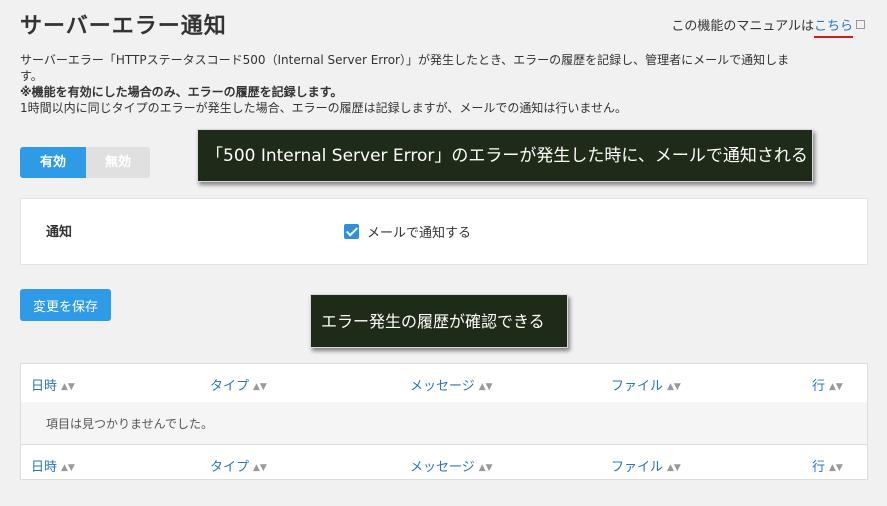 Image resolution: width=887 pixels, height=506 pixels. Describe the element at coordinates (351, 231) in the screenshot. I see `email-notify-checkbox` at that location.